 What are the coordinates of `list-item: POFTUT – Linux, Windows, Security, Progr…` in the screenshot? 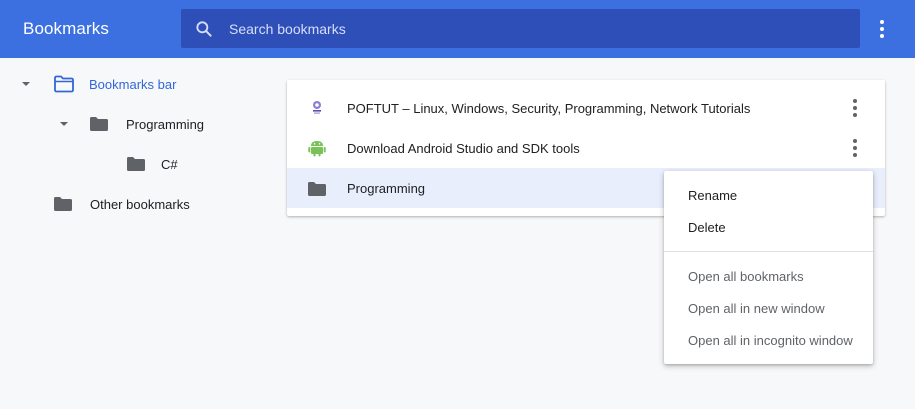 It's located at (586, 108).